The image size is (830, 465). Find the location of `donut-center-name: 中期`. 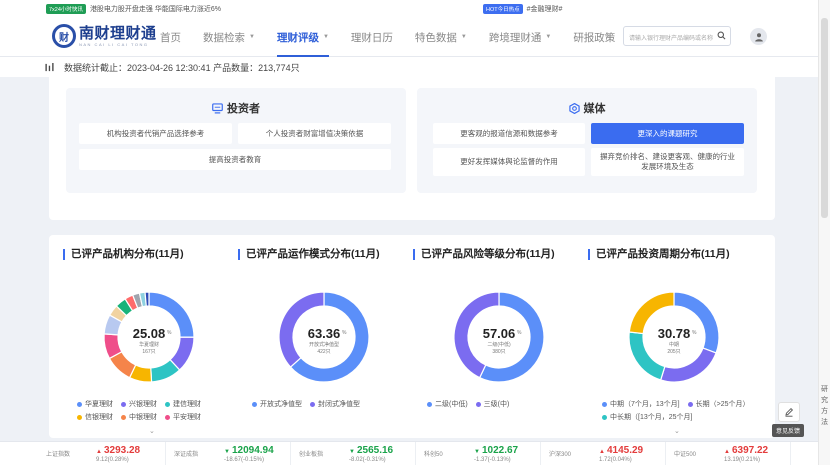

donut-center-name: 中期 is located at coordinates (674, 344).